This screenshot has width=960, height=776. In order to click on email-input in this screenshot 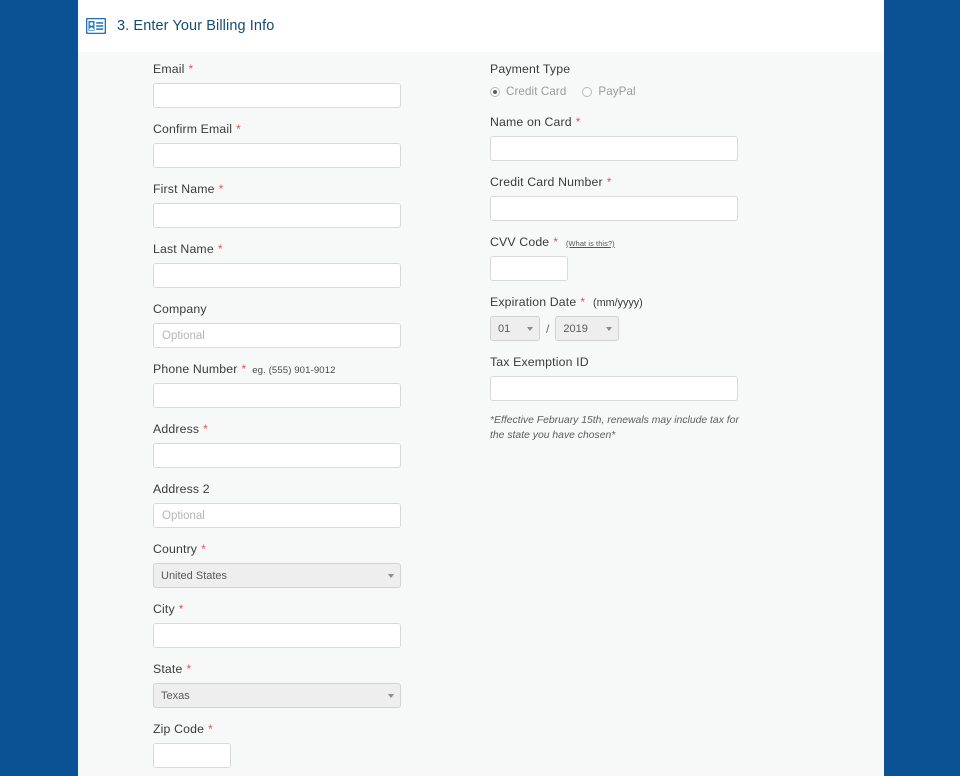, I will do `click(277, 95)`.